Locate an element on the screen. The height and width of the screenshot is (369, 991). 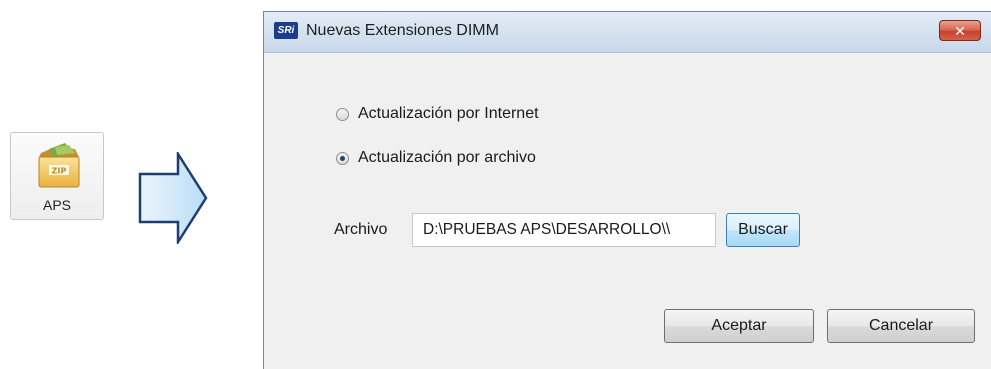
radio-internet is located at coordinates (342, 114).